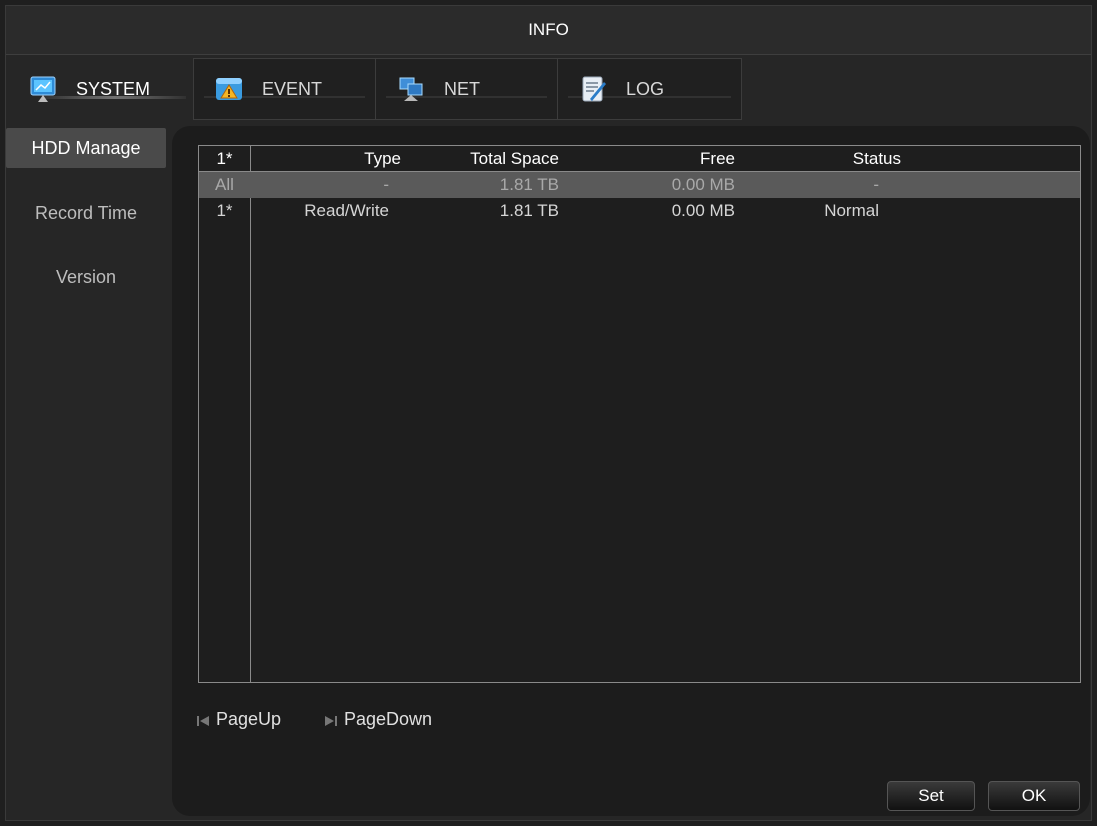  What do you see at coordinates (224, 159) in the screenshot?
I see `column-header-index: 1*` at bounding box center [224, 159].